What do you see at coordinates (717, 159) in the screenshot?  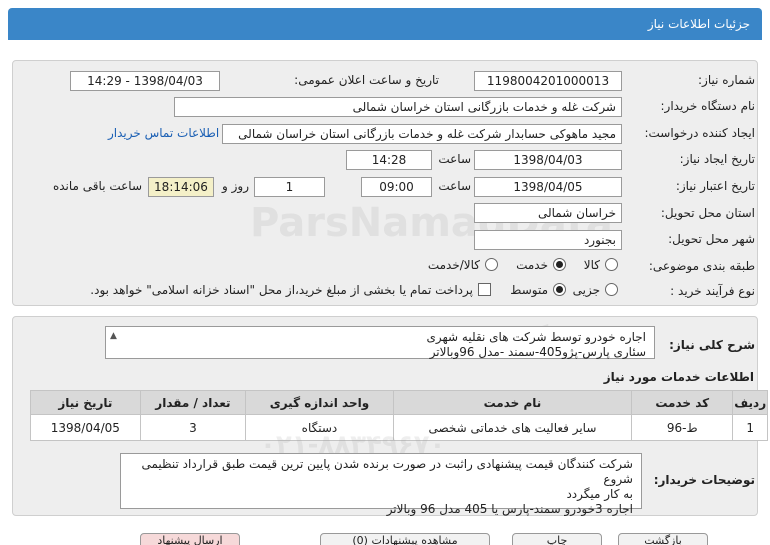 I see `created-date-label: تاریخ ایجاد نیاز:` at bounding box center [717, 159].